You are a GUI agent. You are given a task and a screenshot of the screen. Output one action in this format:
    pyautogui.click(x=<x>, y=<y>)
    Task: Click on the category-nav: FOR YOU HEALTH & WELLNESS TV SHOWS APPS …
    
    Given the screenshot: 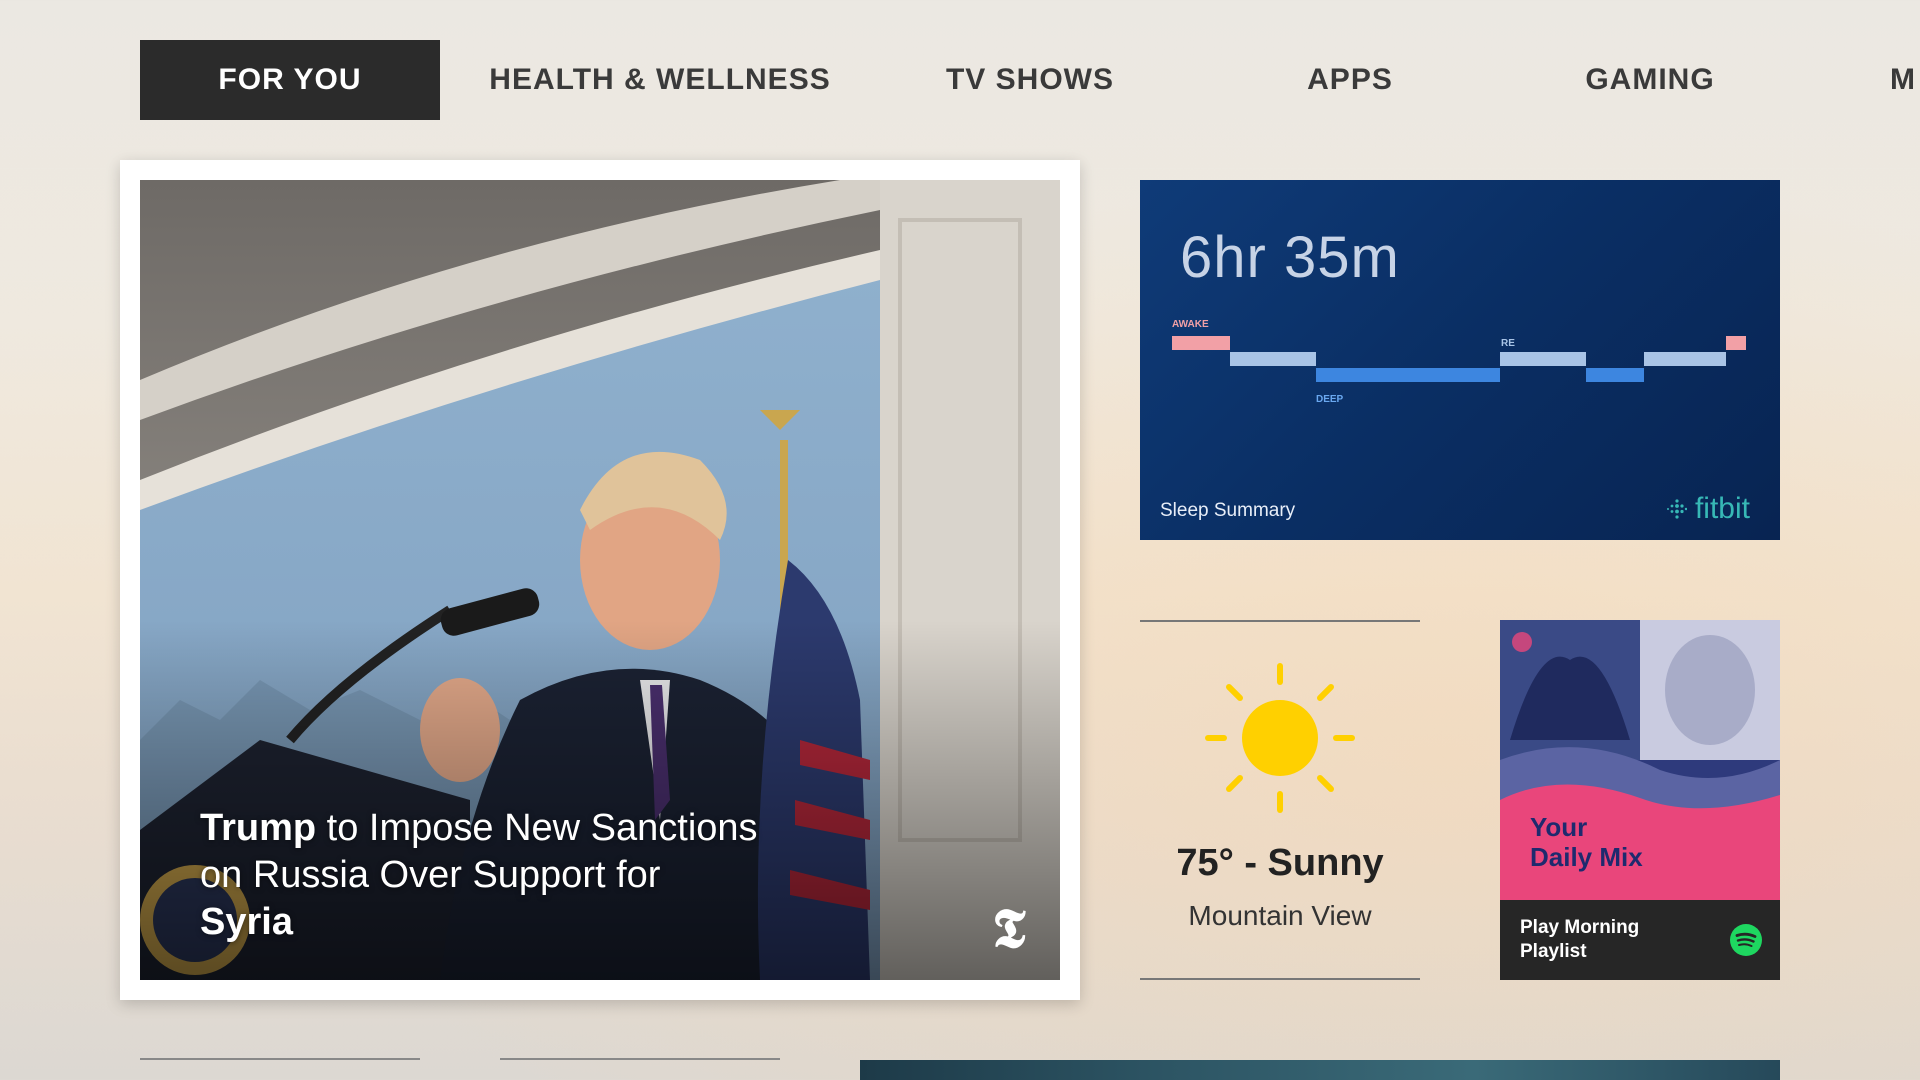 What is the action you would take?
    pyautogui.click(x=960, y=80)
    